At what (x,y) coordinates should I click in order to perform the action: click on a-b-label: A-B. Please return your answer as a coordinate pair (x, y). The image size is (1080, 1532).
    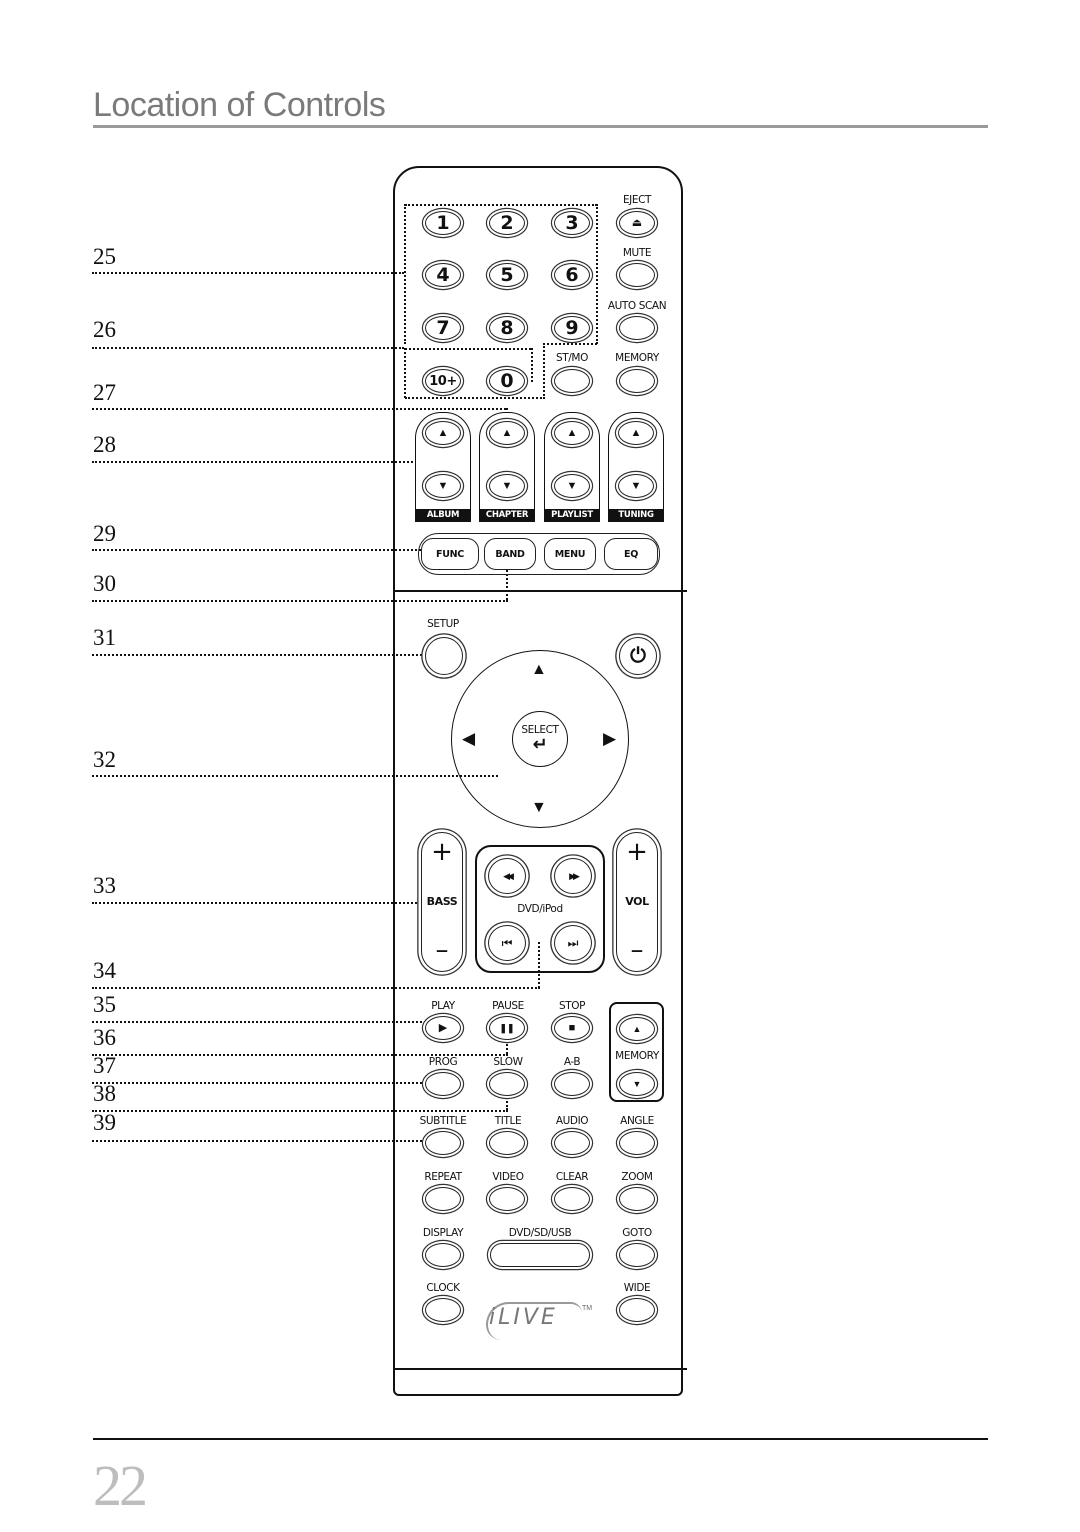
    Looking at the image, I should click on (572, 1062).